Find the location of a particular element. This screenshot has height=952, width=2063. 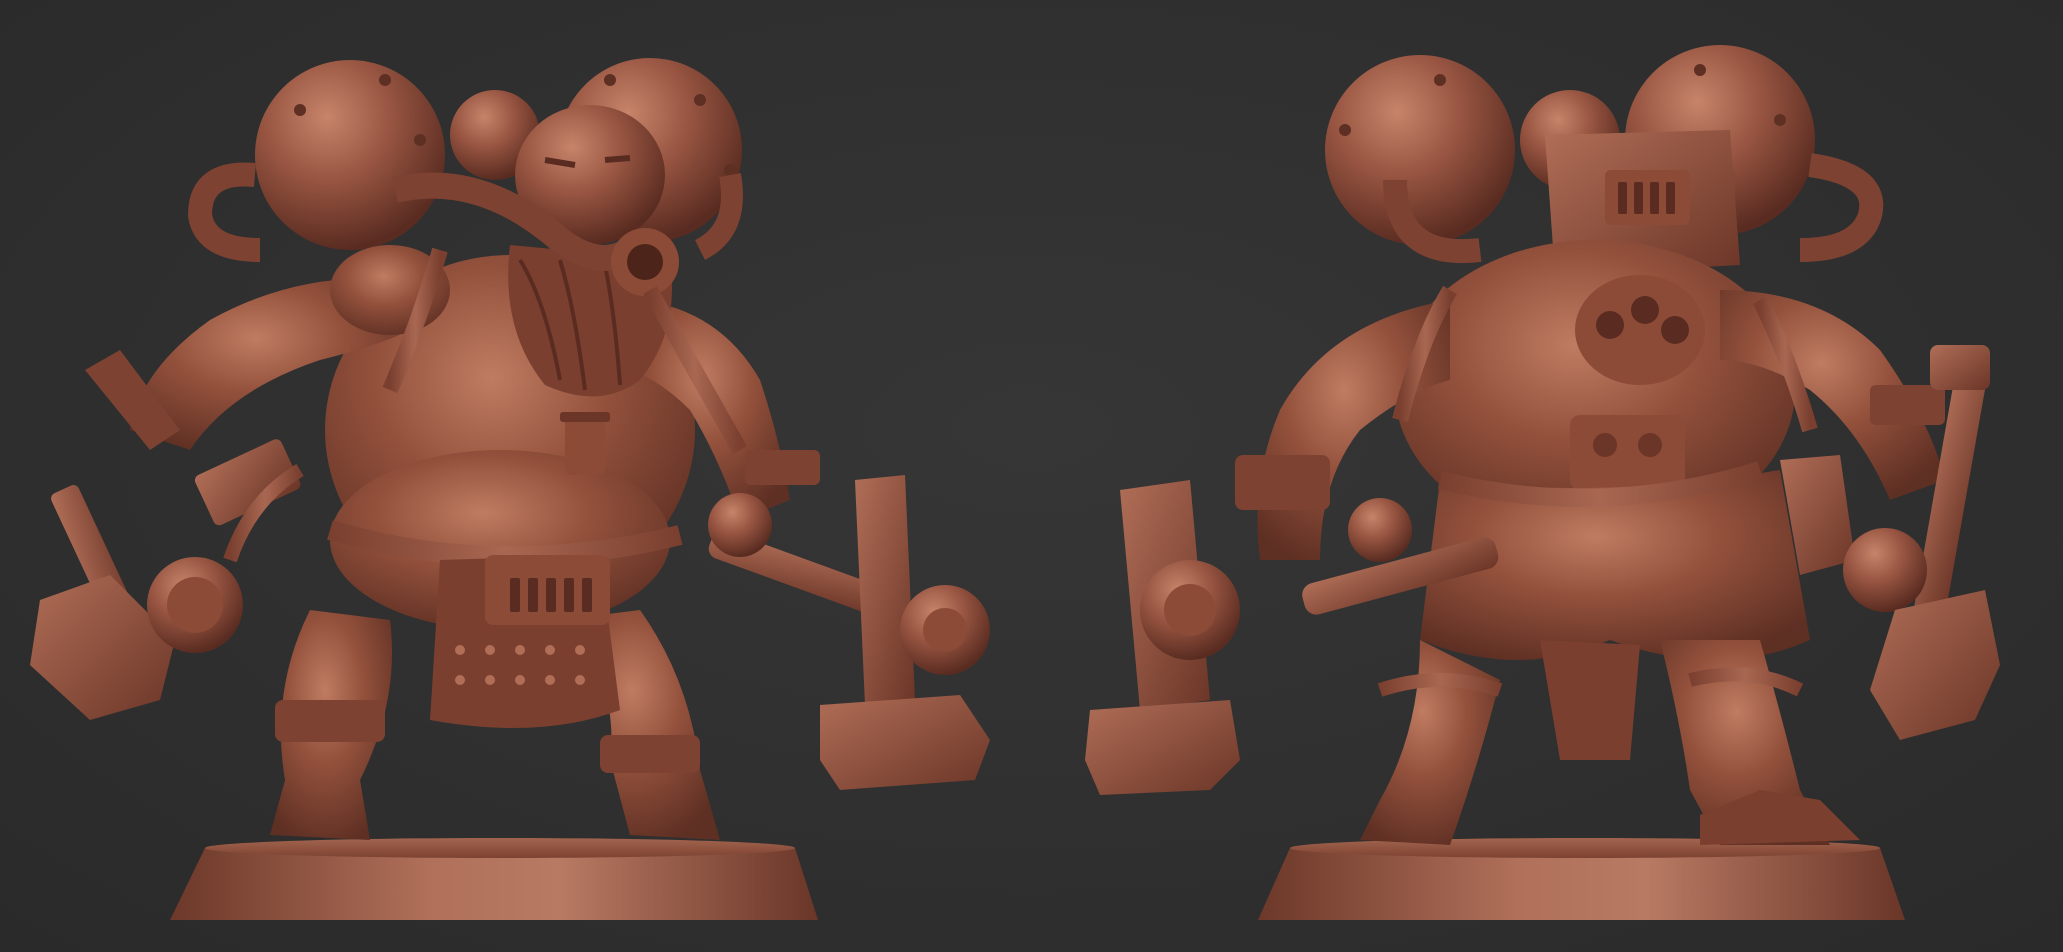

back-base is located at coordinates (1581, 879).